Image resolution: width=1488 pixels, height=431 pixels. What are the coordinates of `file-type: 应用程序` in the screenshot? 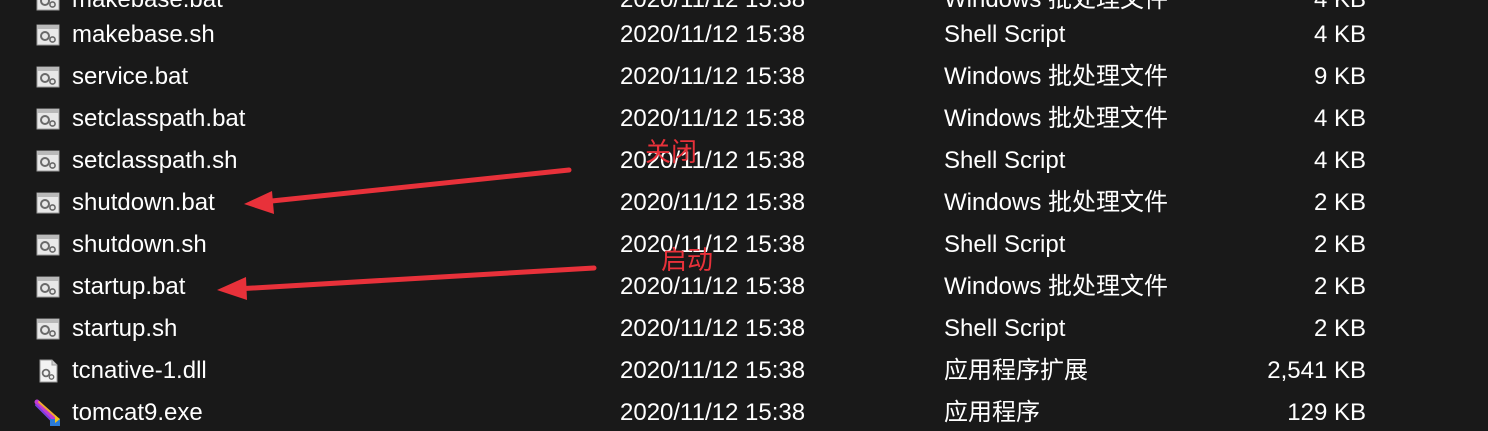 It's located at (992, 412).